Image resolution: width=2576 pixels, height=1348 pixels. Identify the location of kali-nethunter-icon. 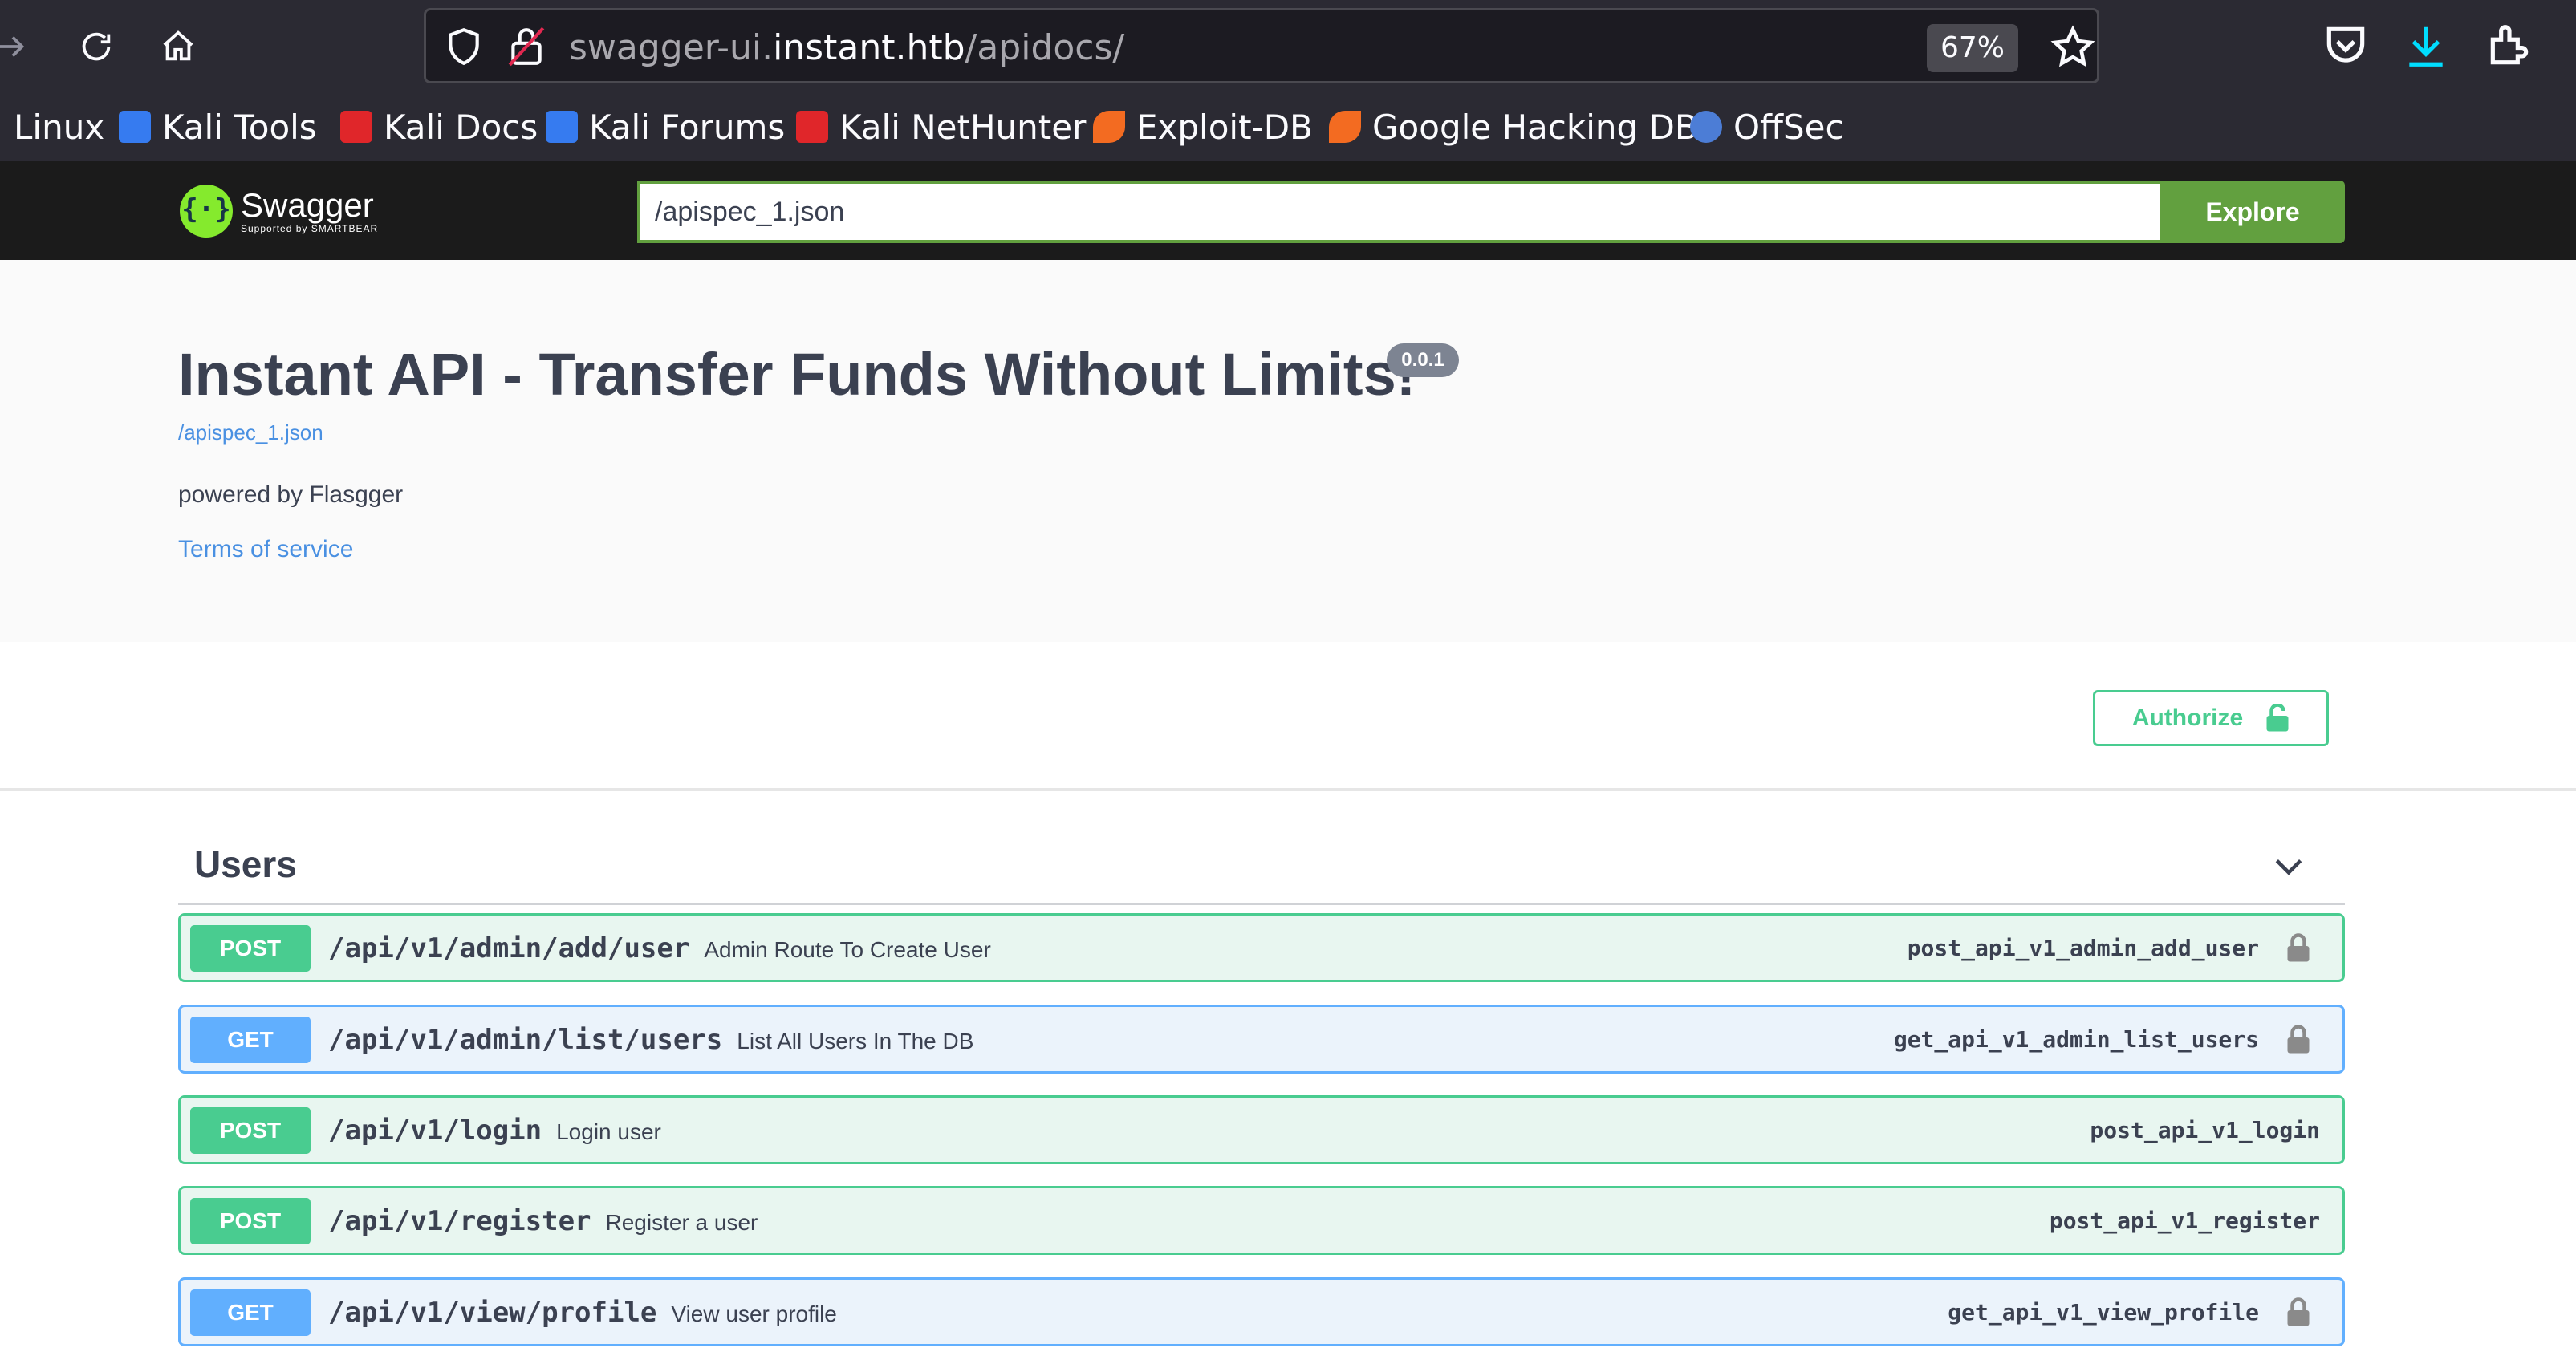
(812, 127).